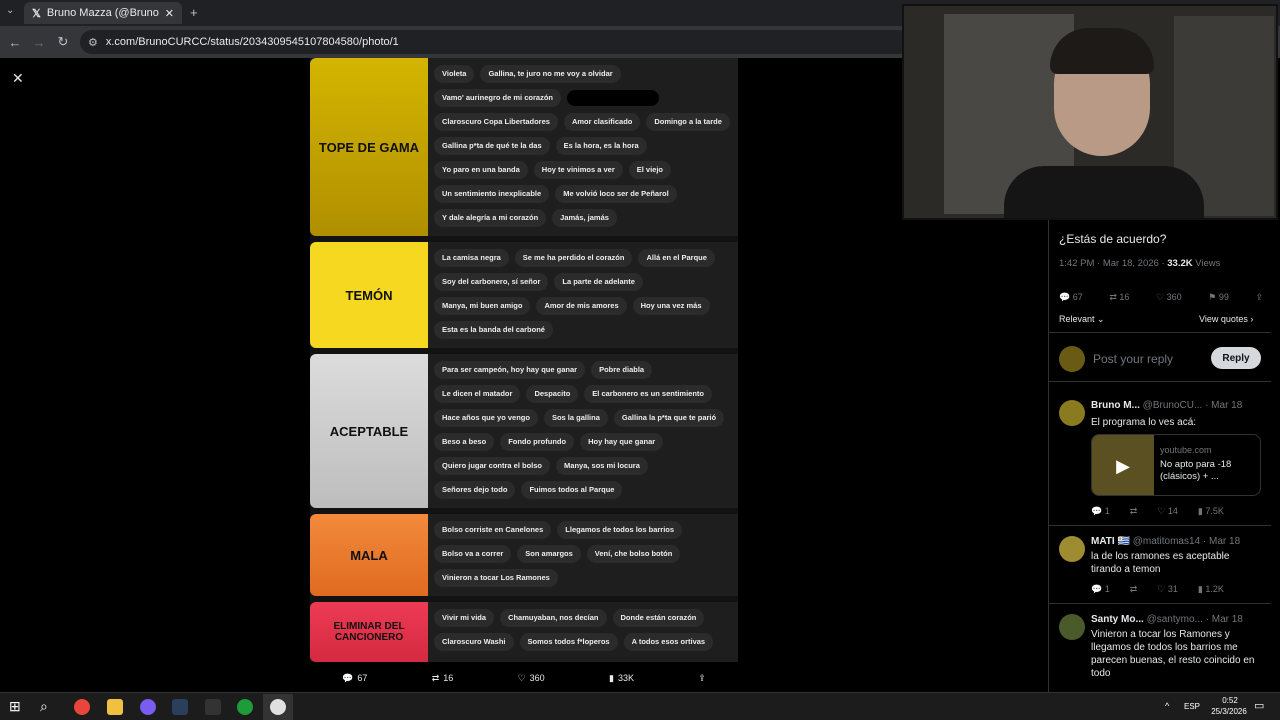 The image size is (1280, 720). Describe the element at coordinates (650, 170) in the screenshot. I see `song-chip: El viejo` at that location.